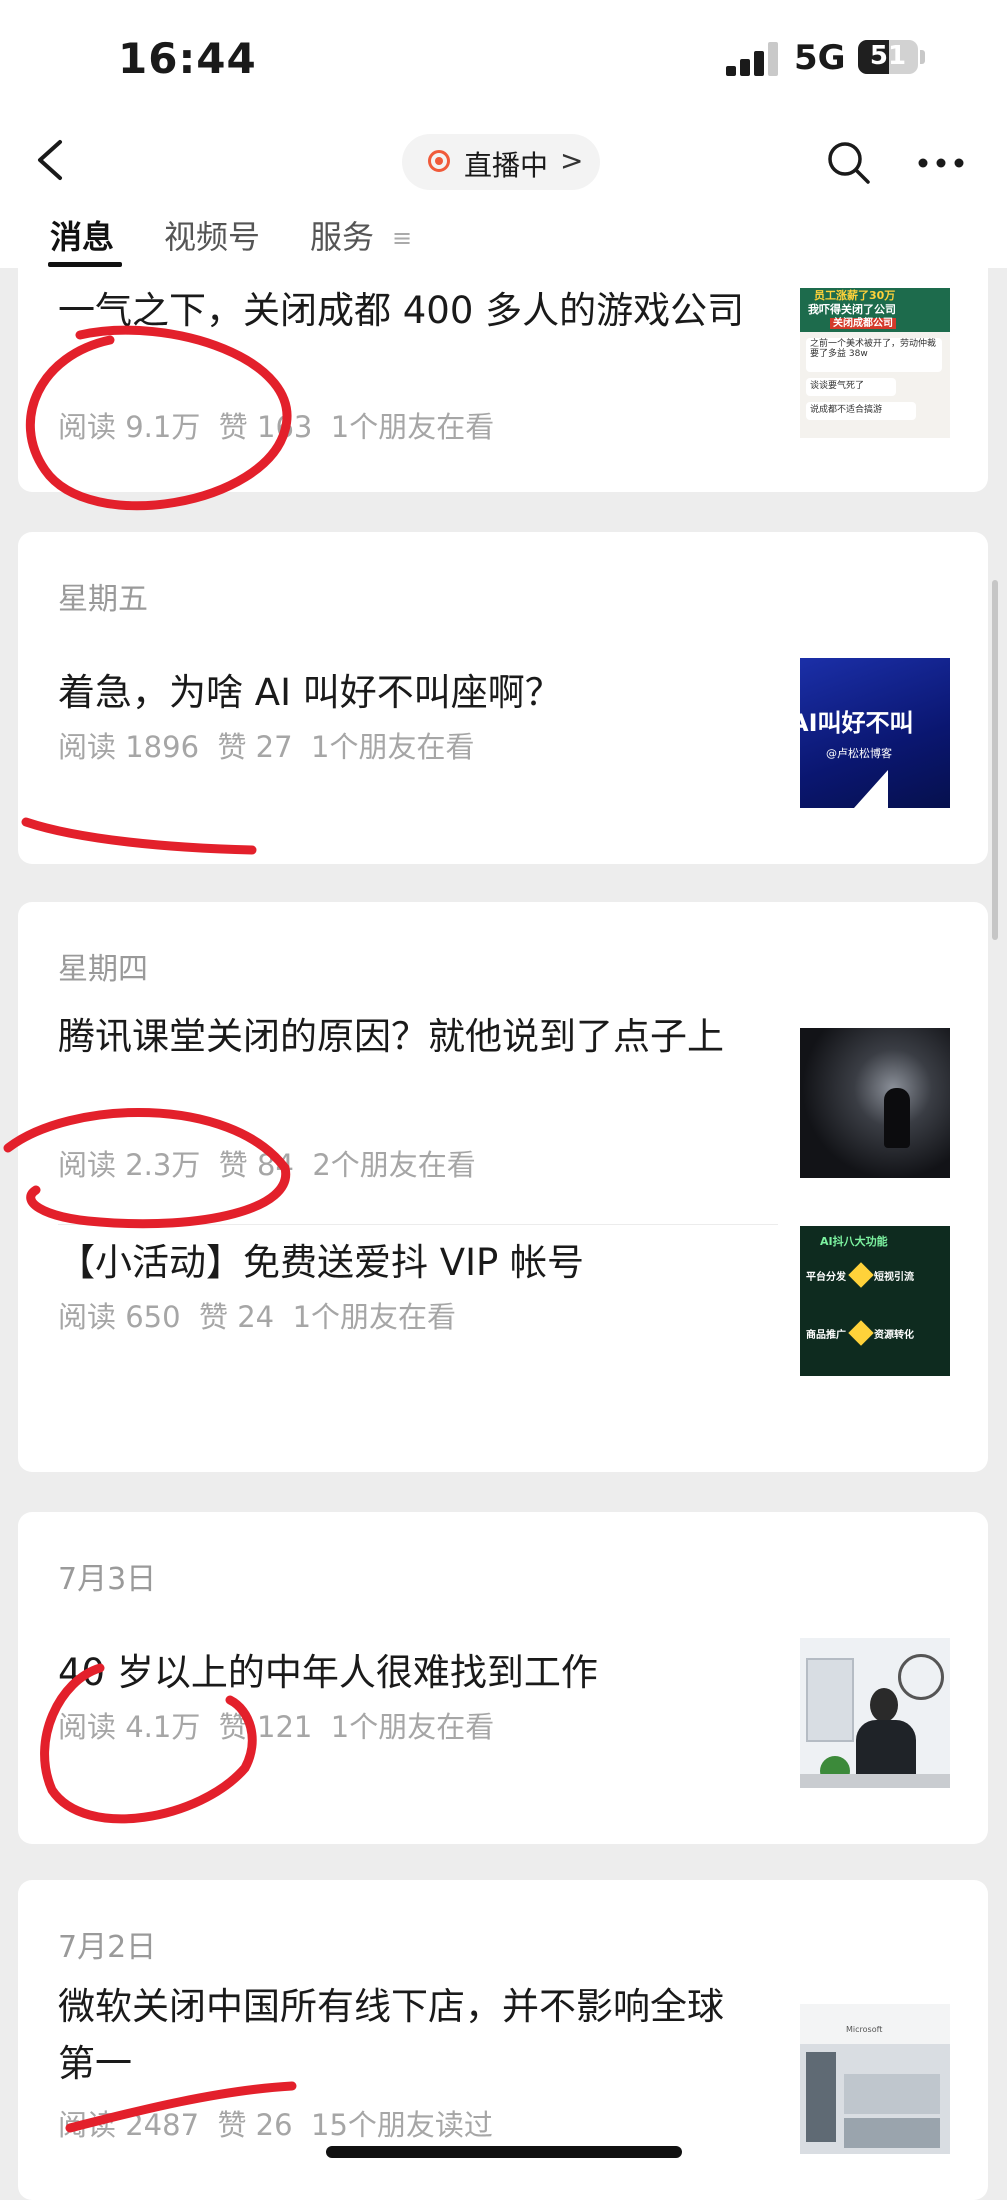 The width and height of the screenshot is (1007, 2200). I want to click on article-thumbnail: AI抖八大功能 平台分发 短视引流 商品推广 资源转化, so click(875, 1301).